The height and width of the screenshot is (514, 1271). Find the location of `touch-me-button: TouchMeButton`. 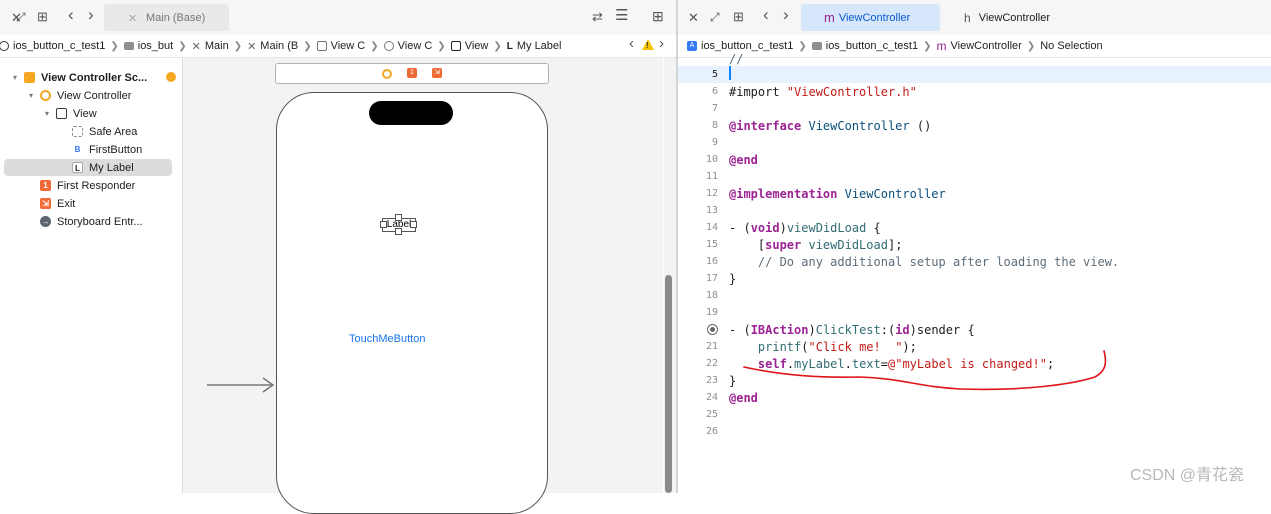

touch-me-button: TouchMeButton is located at coordinates (387, 339).